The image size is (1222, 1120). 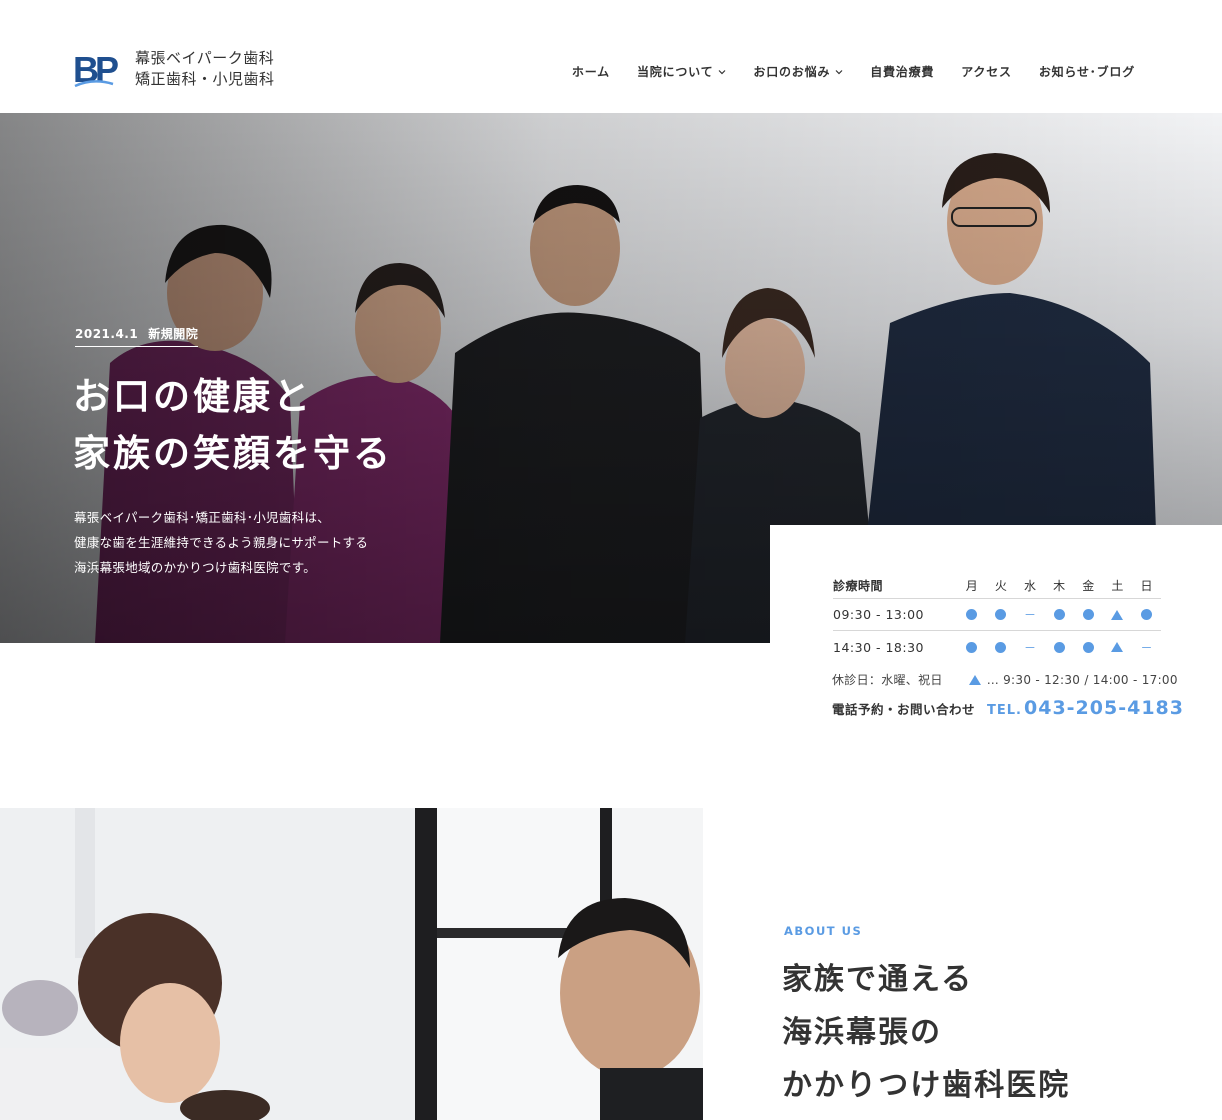 What do you see at coordinates (879, 614) in the screenshot?
I see `schedule-time: 09:30 - 13:00` at bounding box center [879, 614].